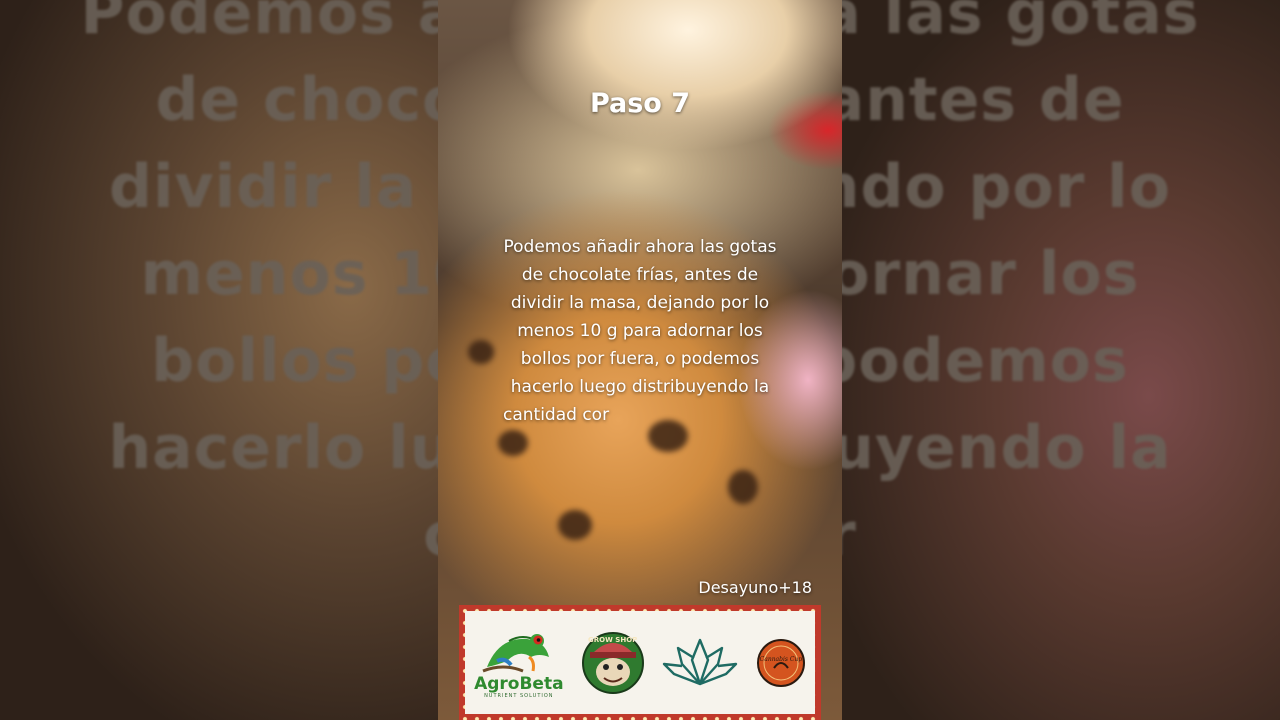  Describe the element at coordinates (755, 587) in the screenshot. I see `channel-tag: Desayuno+18` at that location.